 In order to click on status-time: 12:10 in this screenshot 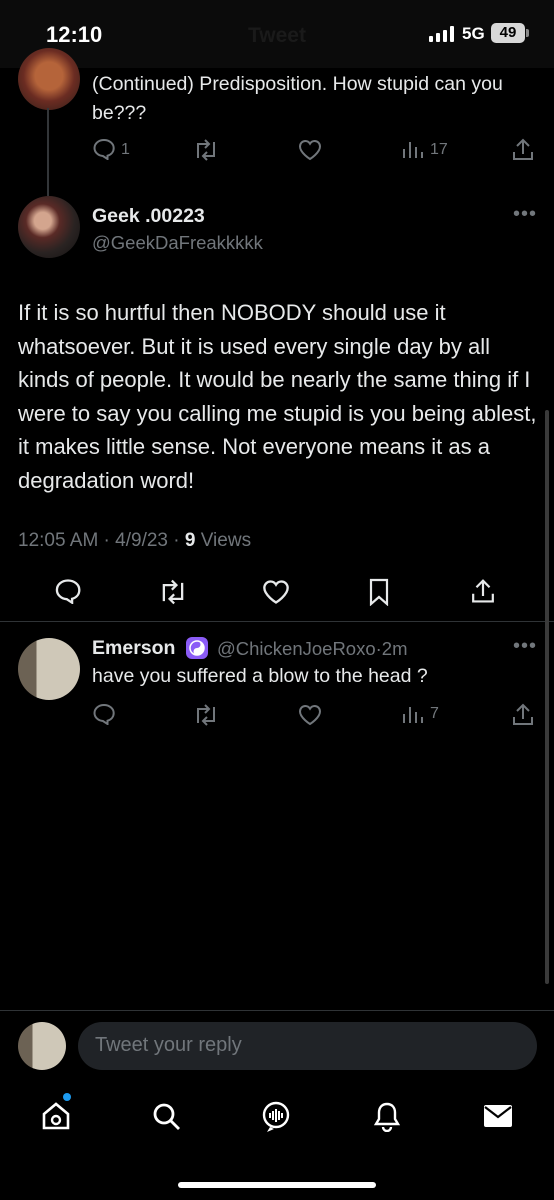, I will do `click(74, 34)`.